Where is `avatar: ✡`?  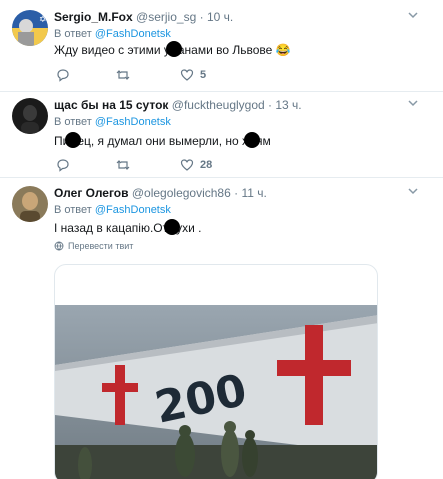
avatar: ✡ is located at coordinates (30, 28).